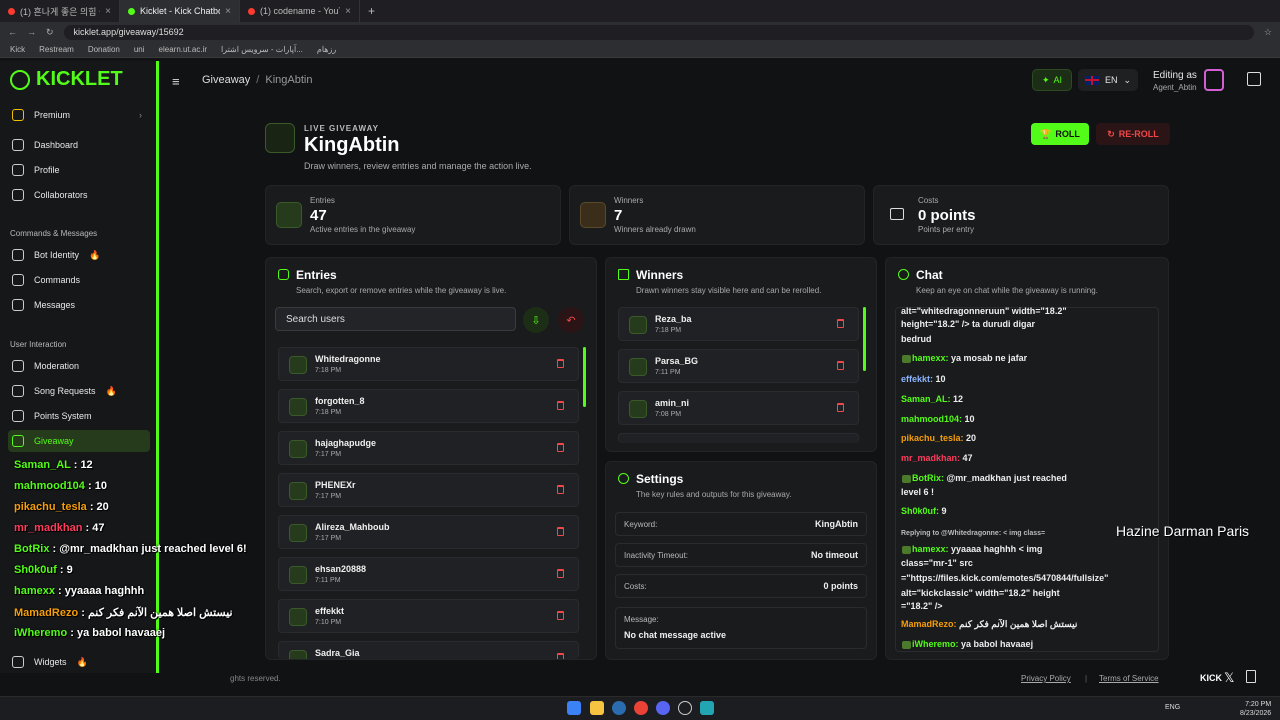  I want to click on kicklet-logo: KICKLET, so click(66, 79).